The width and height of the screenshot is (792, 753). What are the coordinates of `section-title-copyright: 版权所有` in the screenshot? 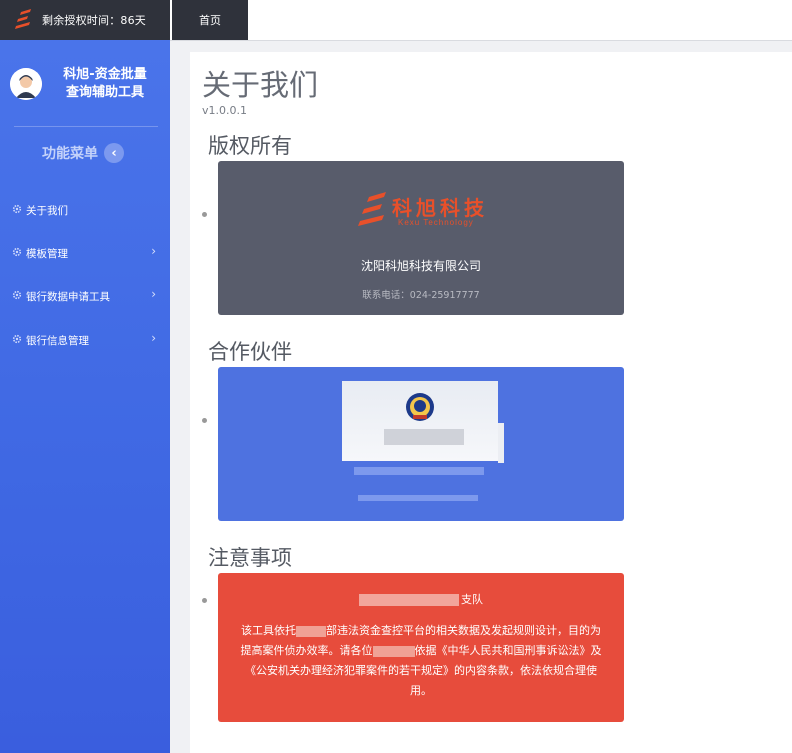 It's located at (250, 146).